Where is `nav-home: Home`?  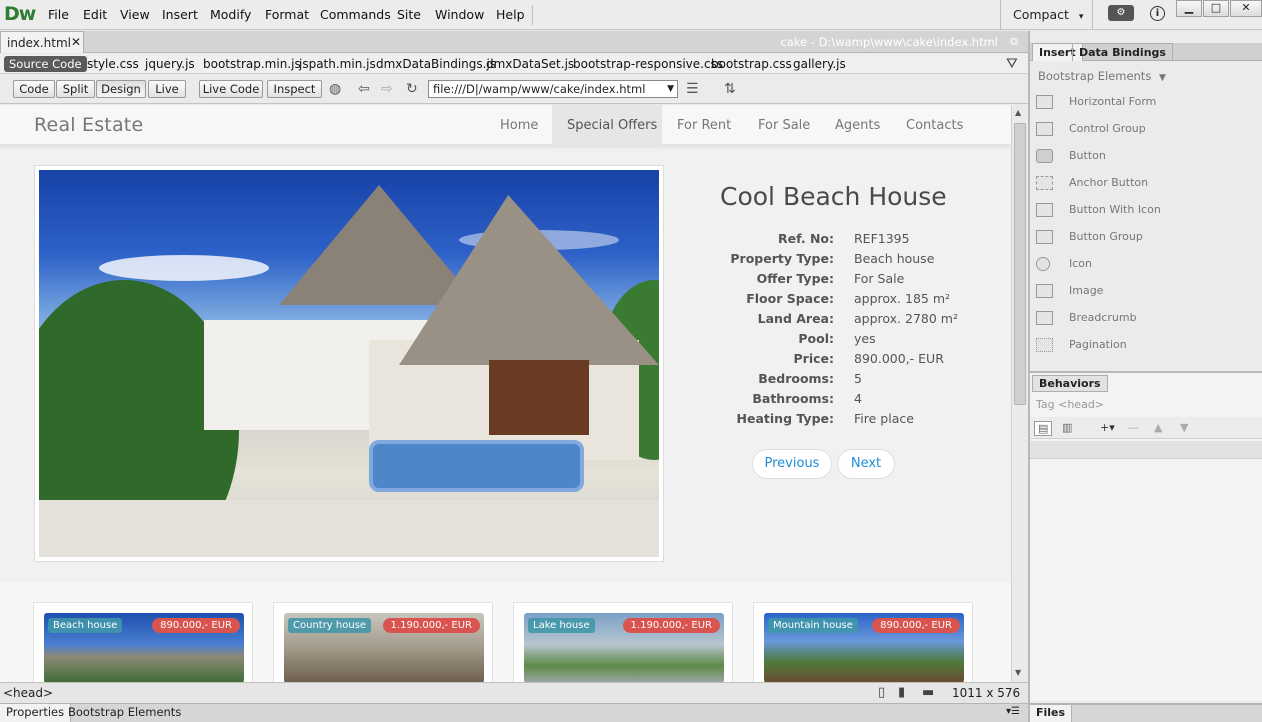
nav-home: Home is located at coordinates (519, 125).